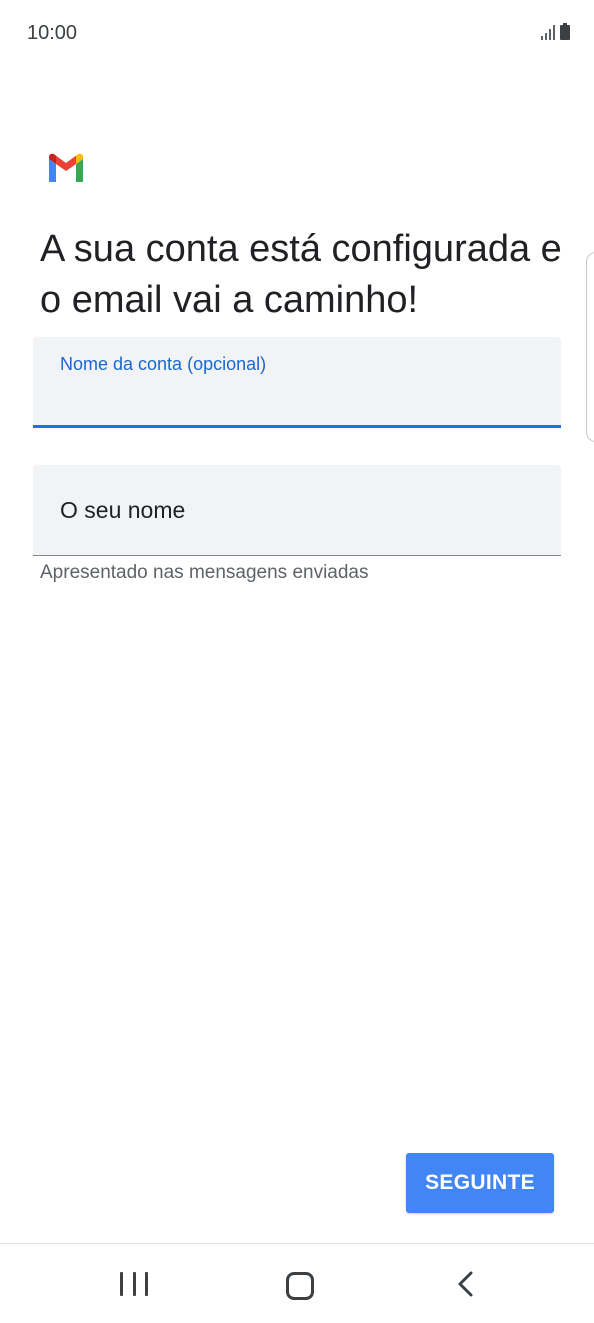 This screenshot has height=1323, width=594. I want to click on battery-icon, so click(565, 31).